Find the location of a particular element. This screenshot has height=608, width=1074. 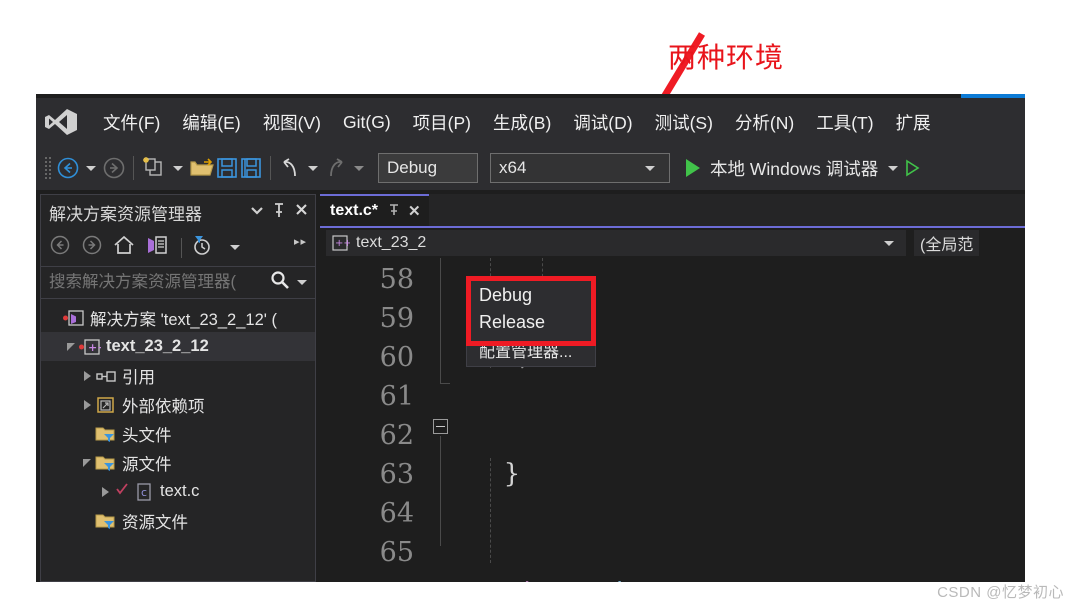

checked-out-icon is located at coordinates (122, 491).